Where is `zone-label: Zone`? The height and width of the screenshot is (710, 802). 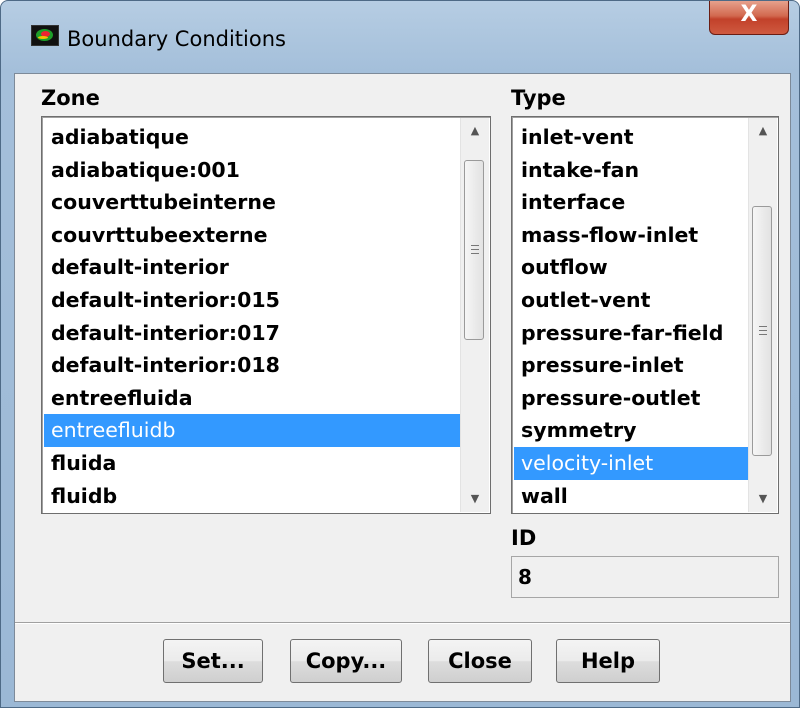
zone-label: Zone is located at coordinates (70, 98).